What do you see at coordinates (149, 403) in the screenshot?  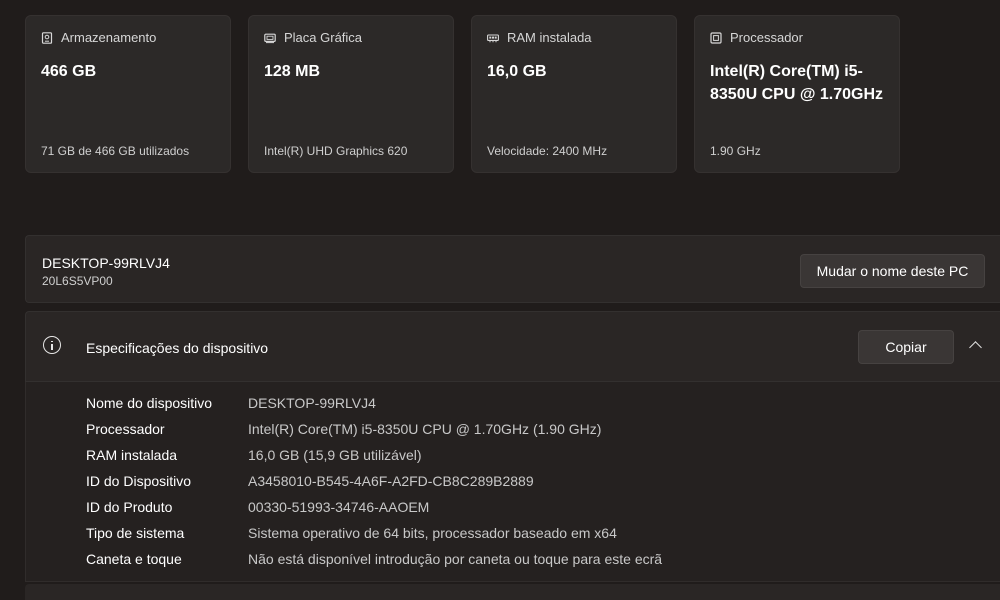 I see `spec-label: Nome do dispositivo` at bounding box center [149, 403].